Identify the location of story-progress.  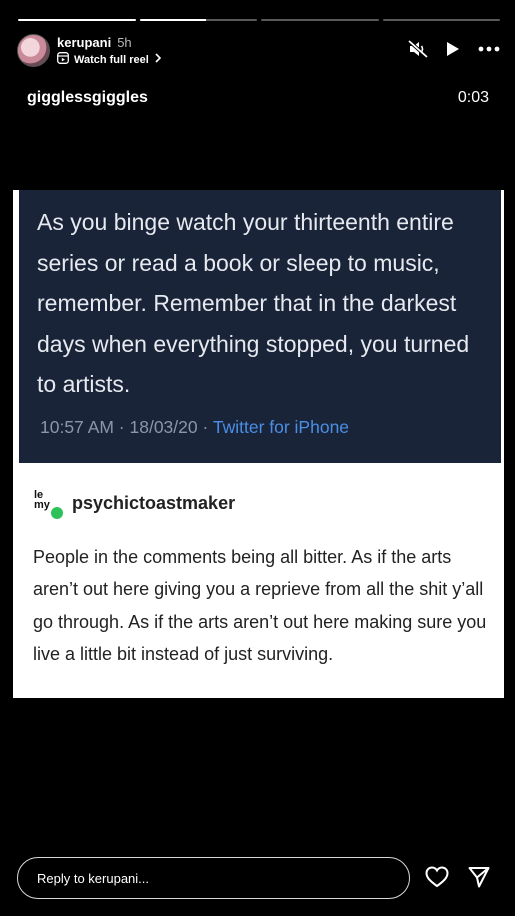
(259, 20).